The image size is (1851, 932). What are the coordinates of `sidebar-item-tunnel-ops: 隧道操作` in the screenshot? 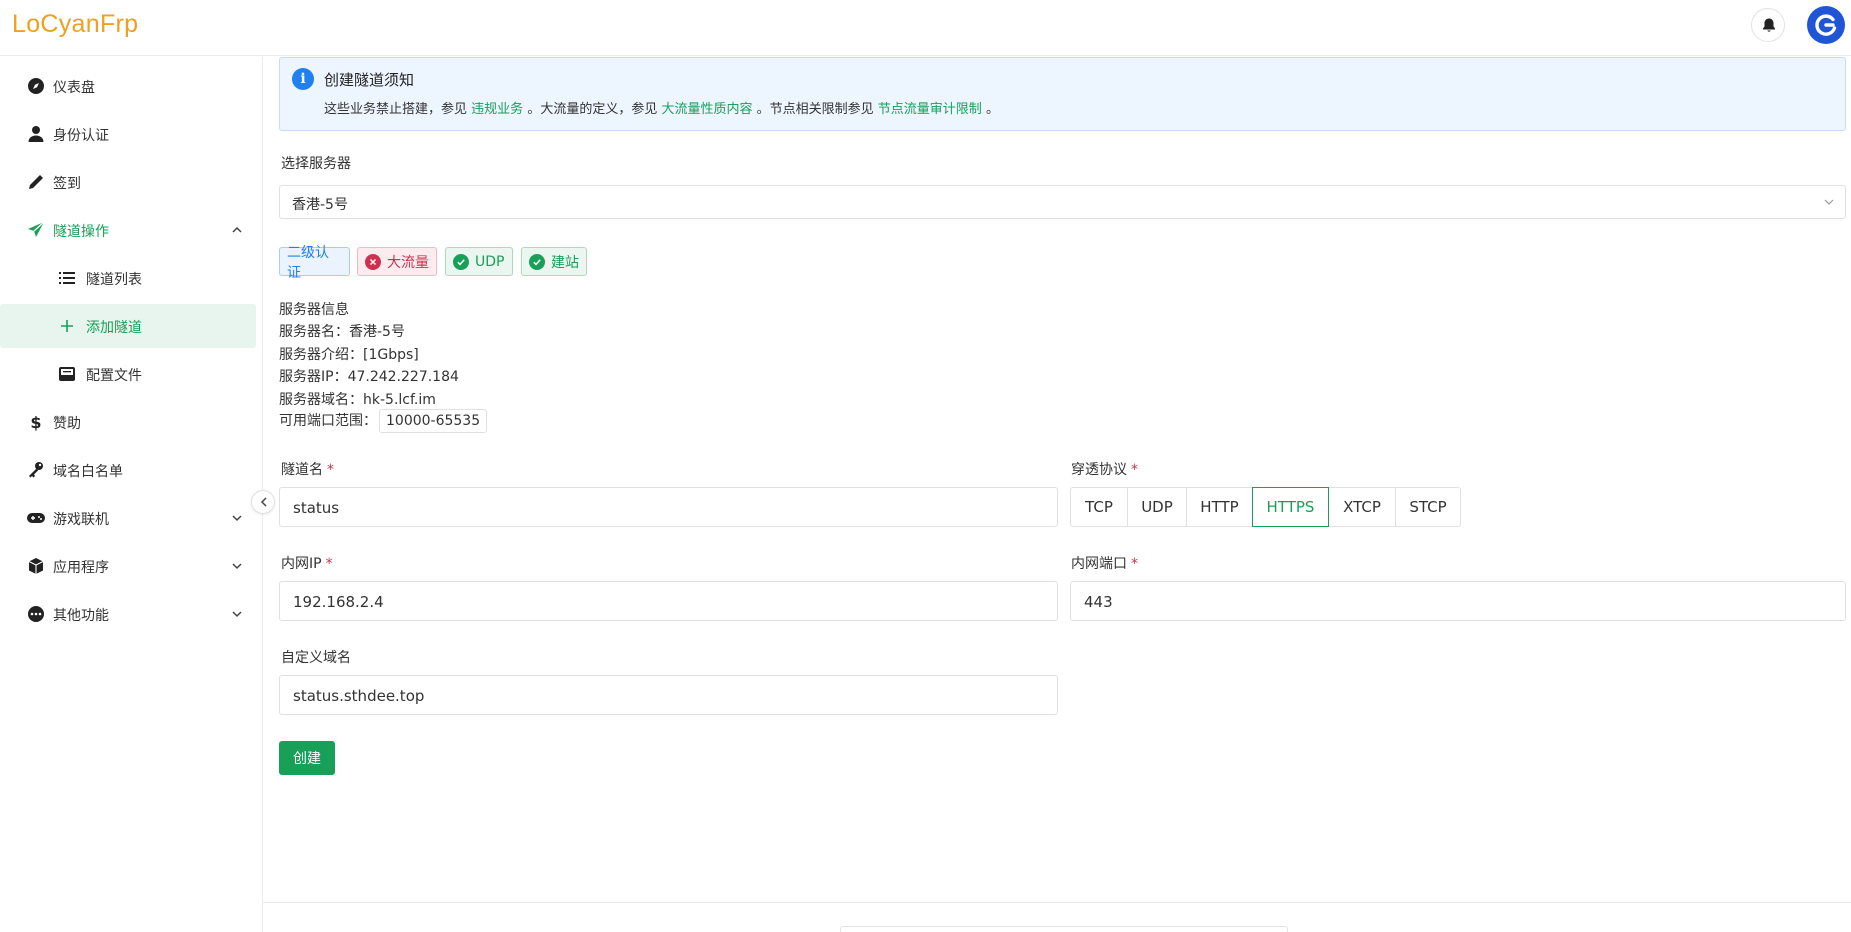 It's located at (128, 230).